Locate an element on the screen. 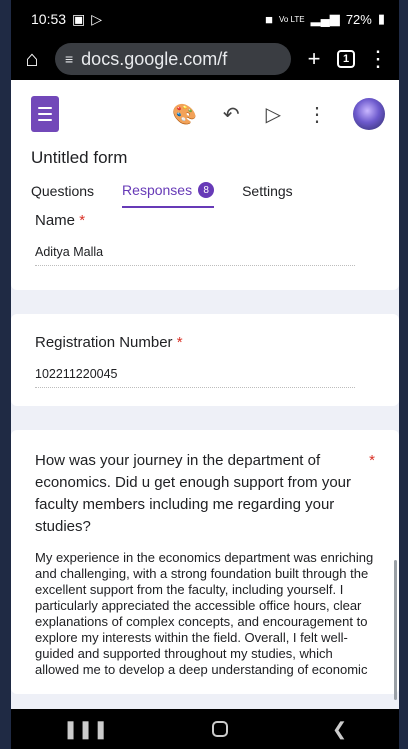  question-label: Registration Number * is located at coordinates (109, 342).